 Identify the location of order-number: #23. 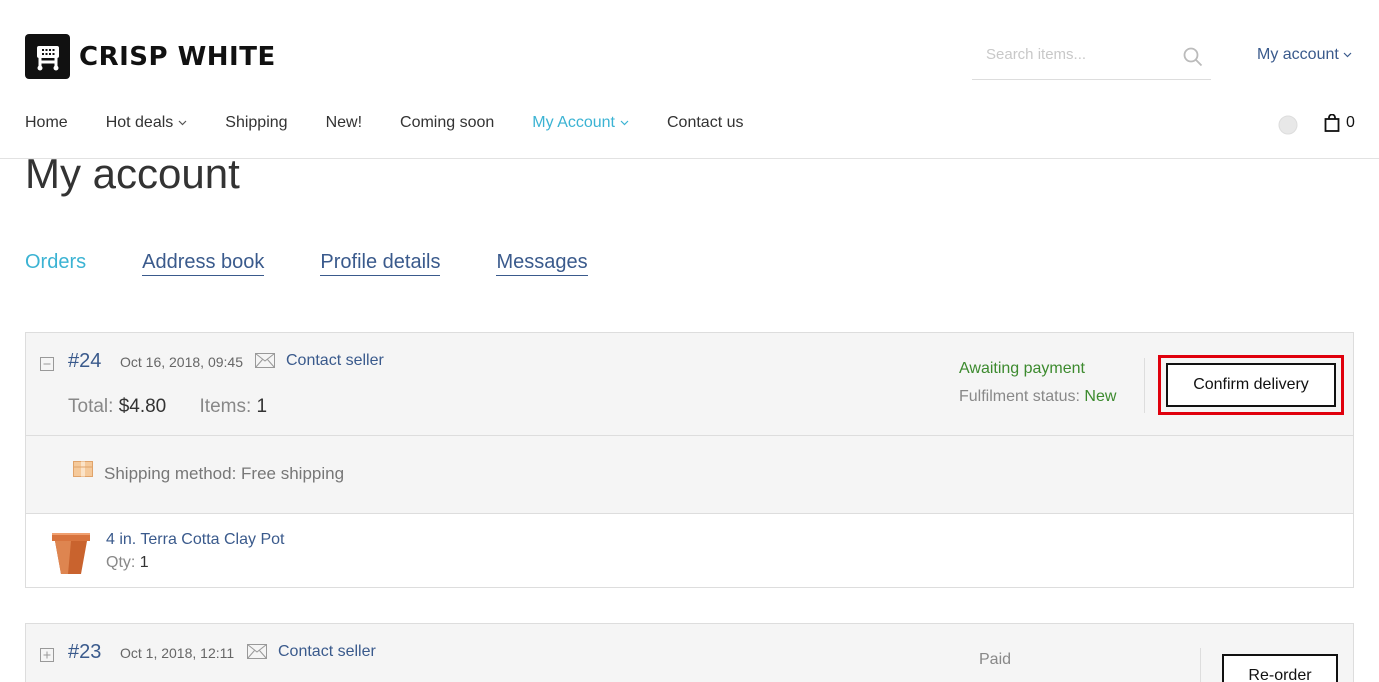
(84, 652).